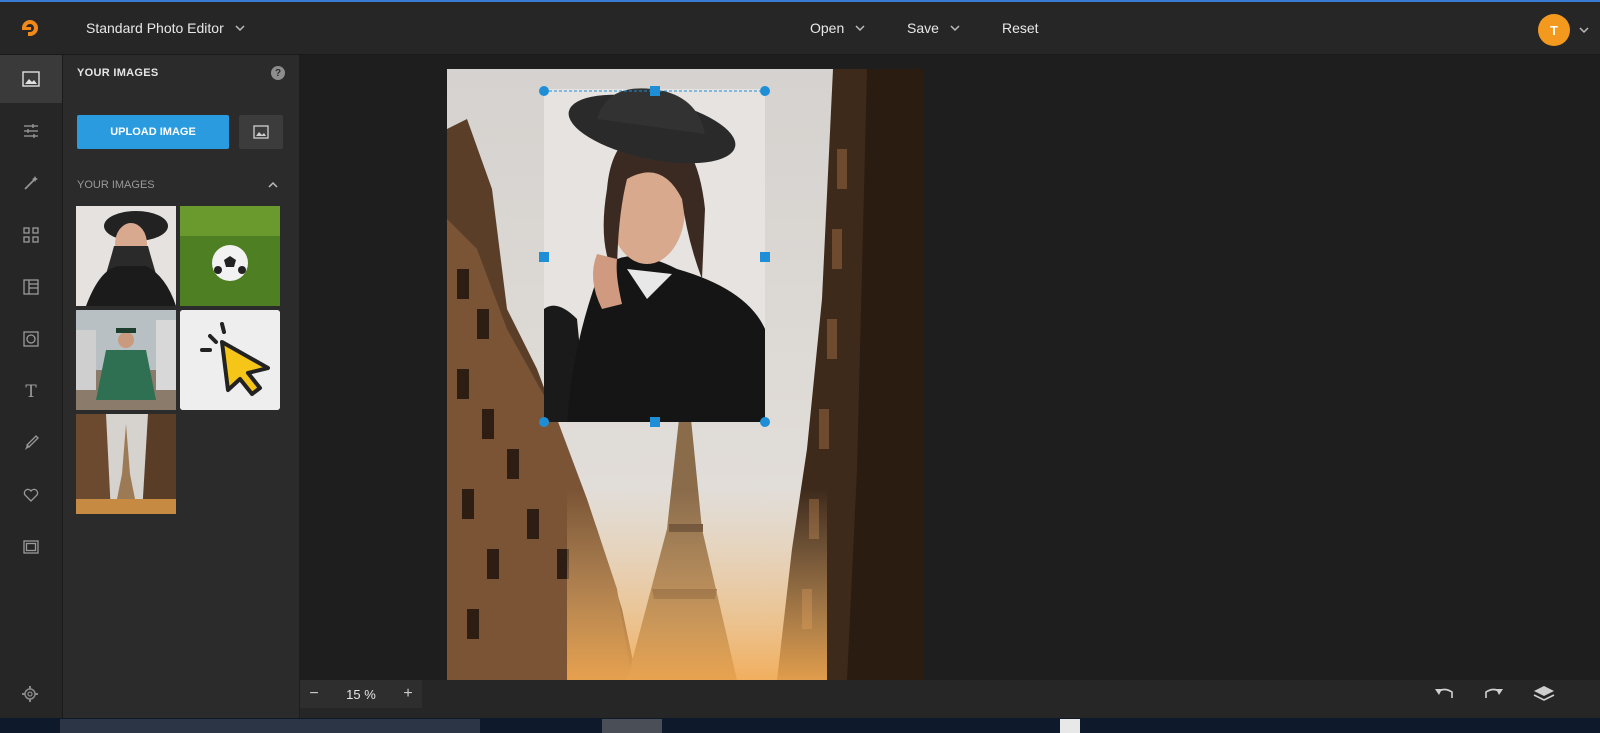 The image size is (1600, 733). I want to click on reset-label: Reset, so click(1020, 28).